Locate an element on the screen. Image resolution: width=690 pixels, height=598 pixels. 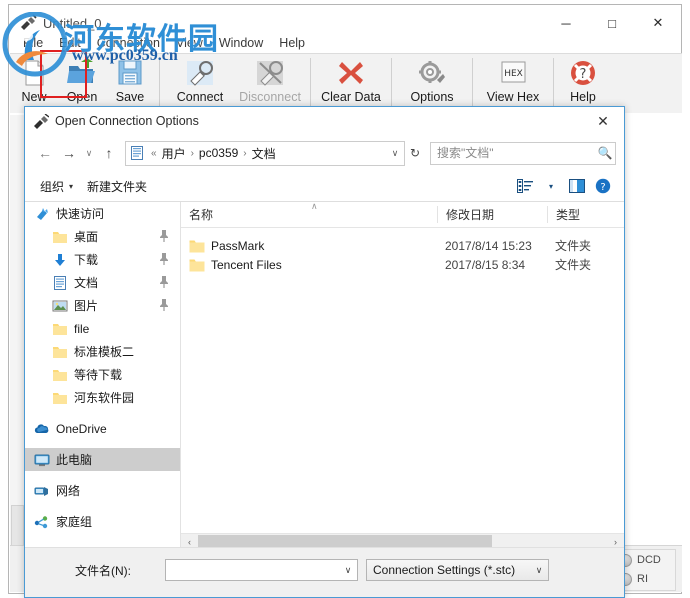
toolbar-help-button: ? Help is located at coordinates (583, 82).